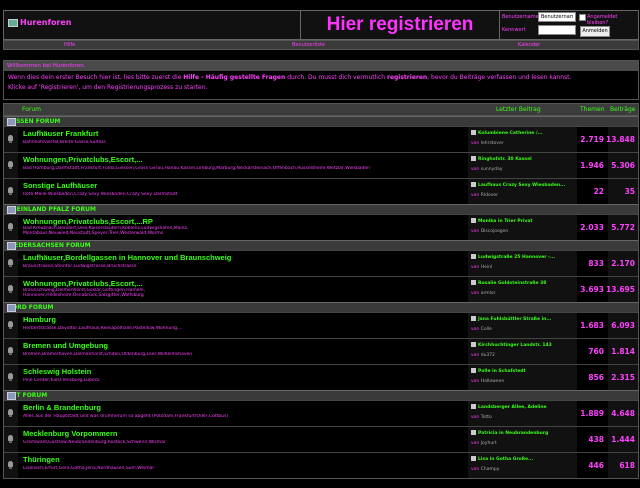  What do you see at coordinates (308, 45) in the screenshot?
I see `nav-memberlist: Benutzerliste` at bounding box center [308, 45].